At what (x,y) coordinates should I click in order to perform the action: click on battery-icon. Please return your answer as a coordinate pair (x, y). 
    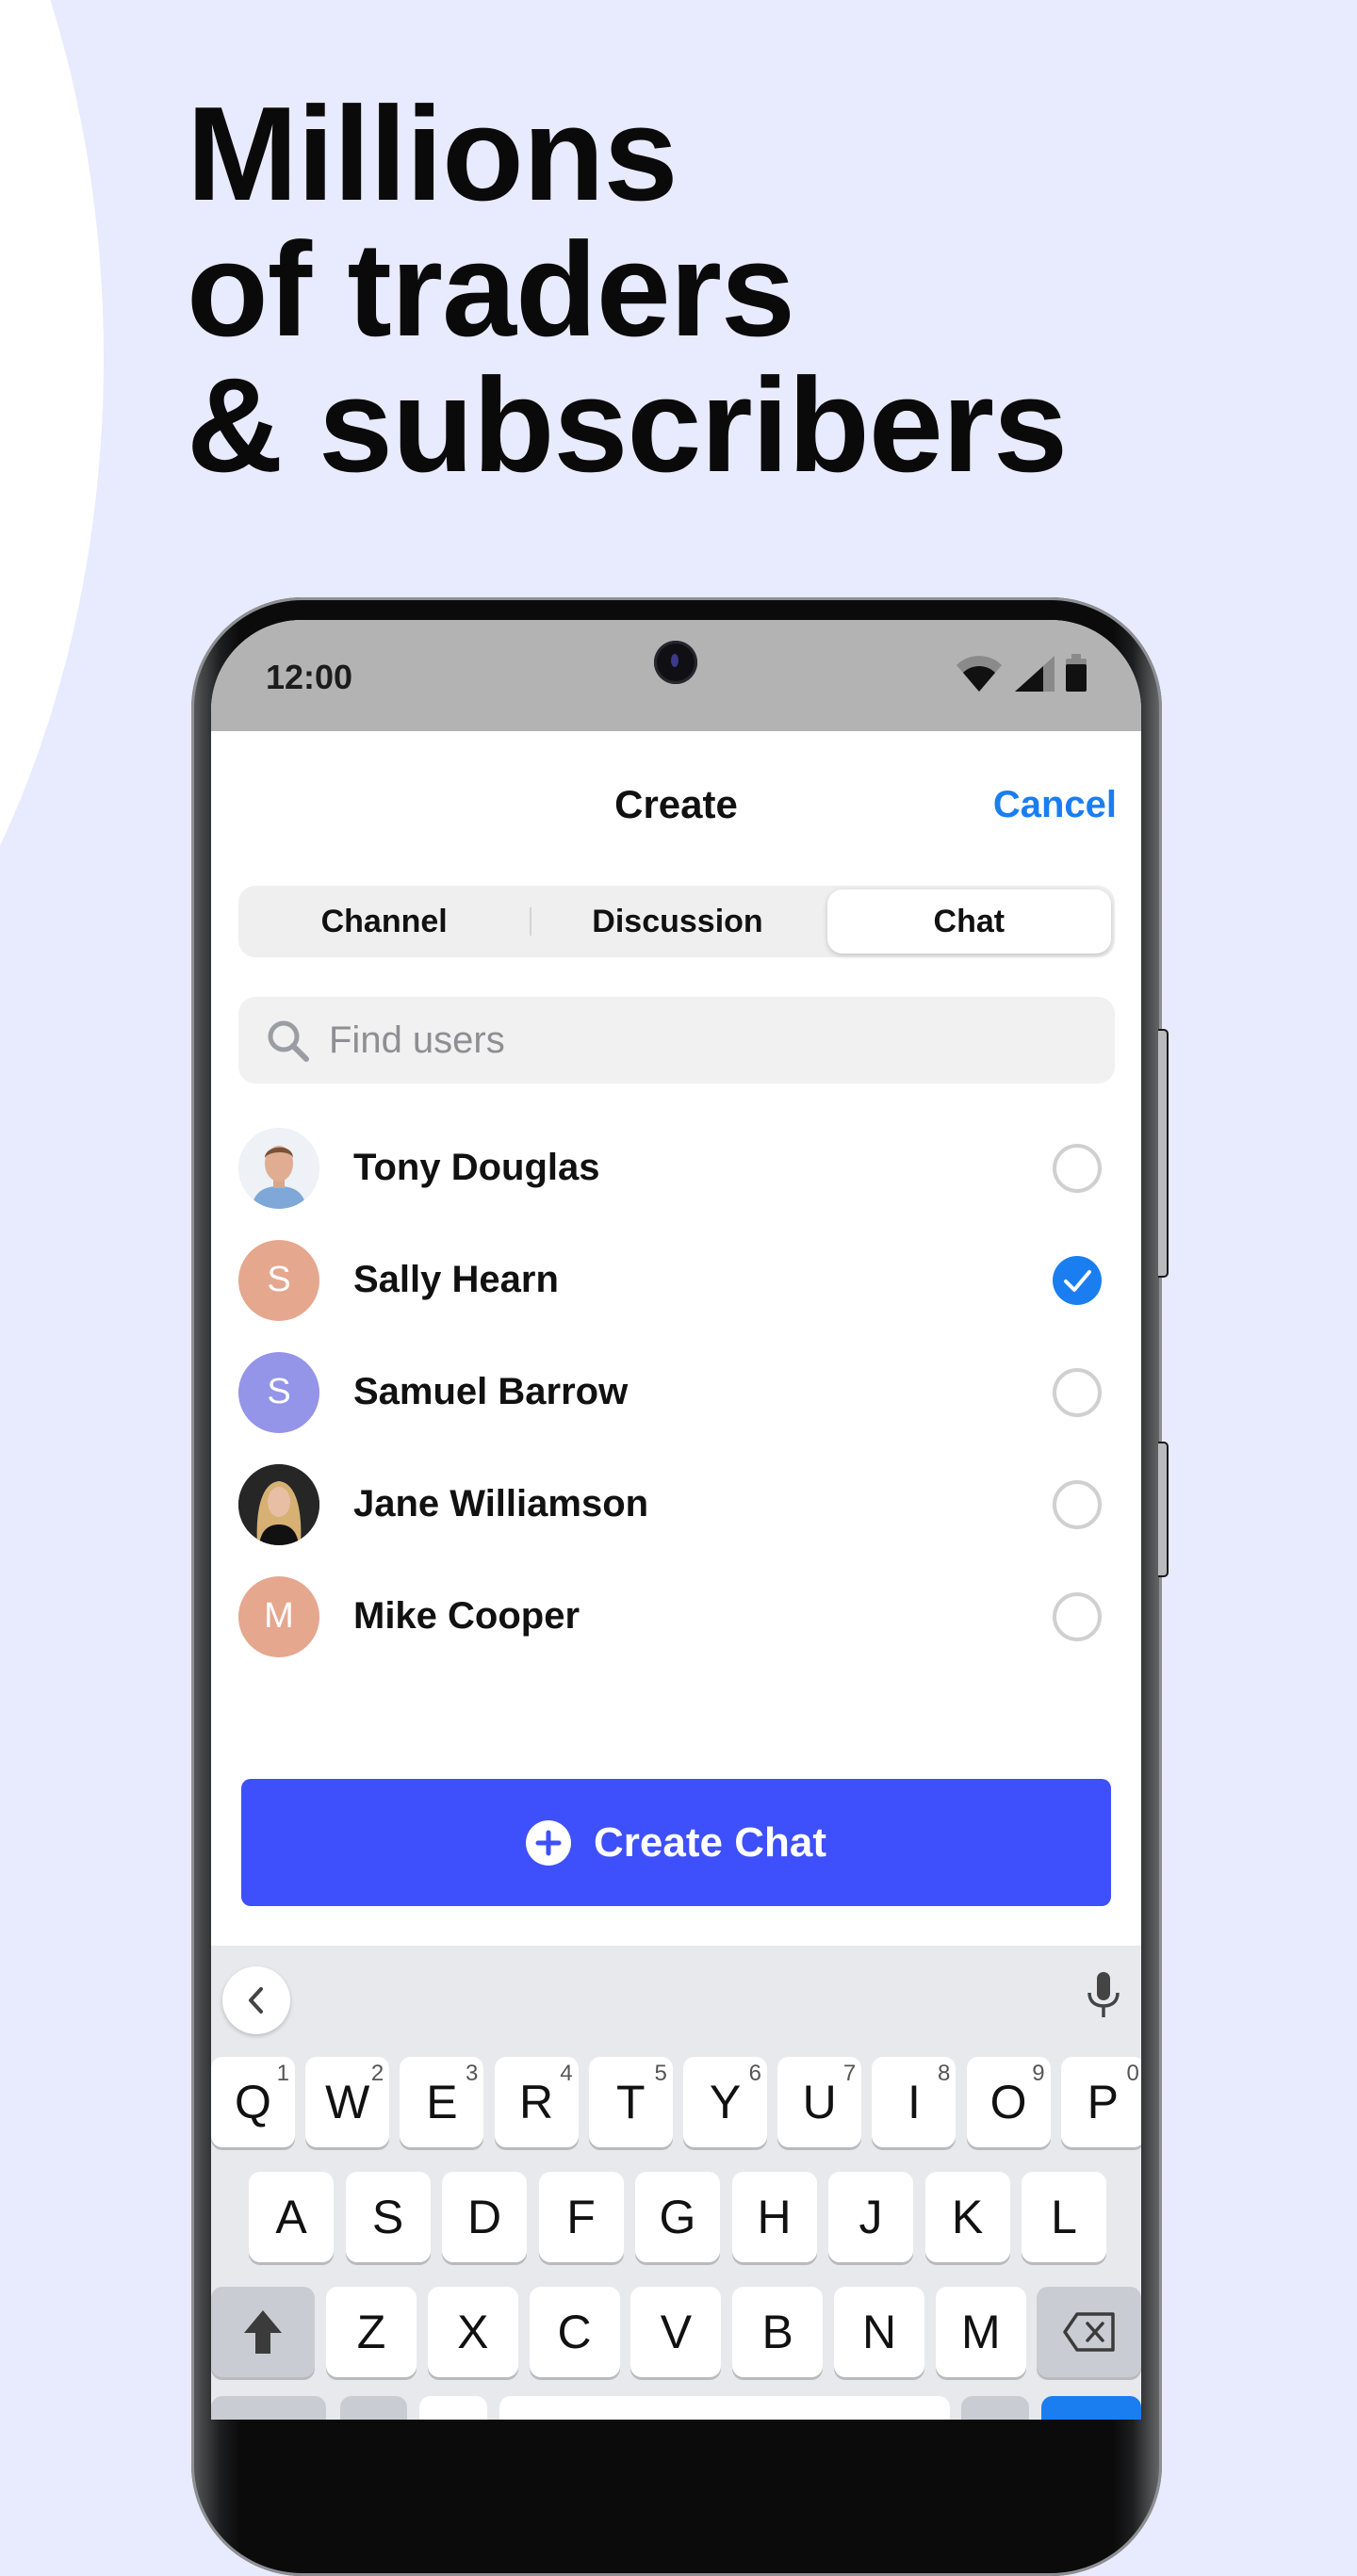
    Looking at the image, I should click on (1076, 673).